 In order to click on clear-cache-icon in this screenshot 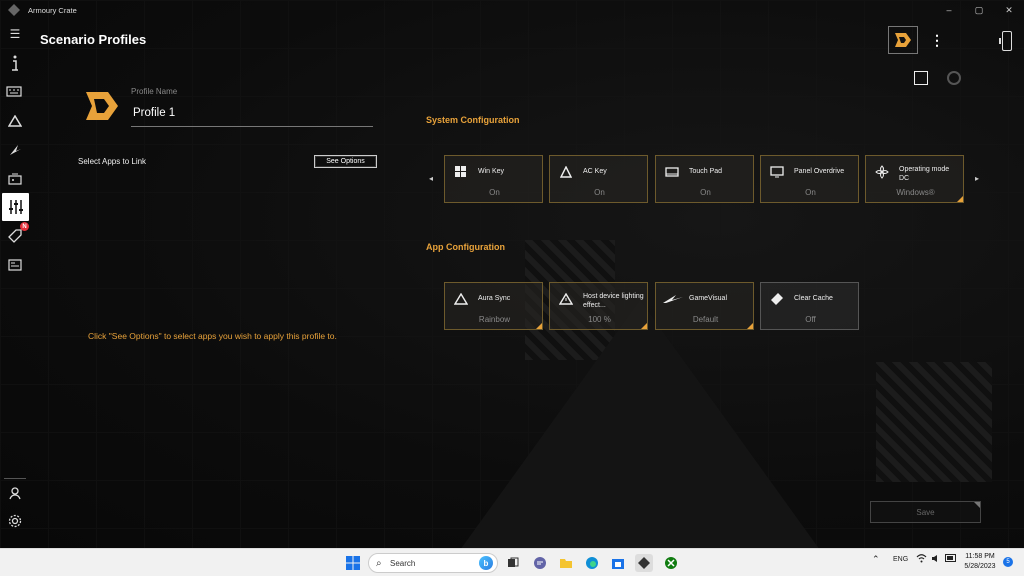, I will do `click(777, 299)`.